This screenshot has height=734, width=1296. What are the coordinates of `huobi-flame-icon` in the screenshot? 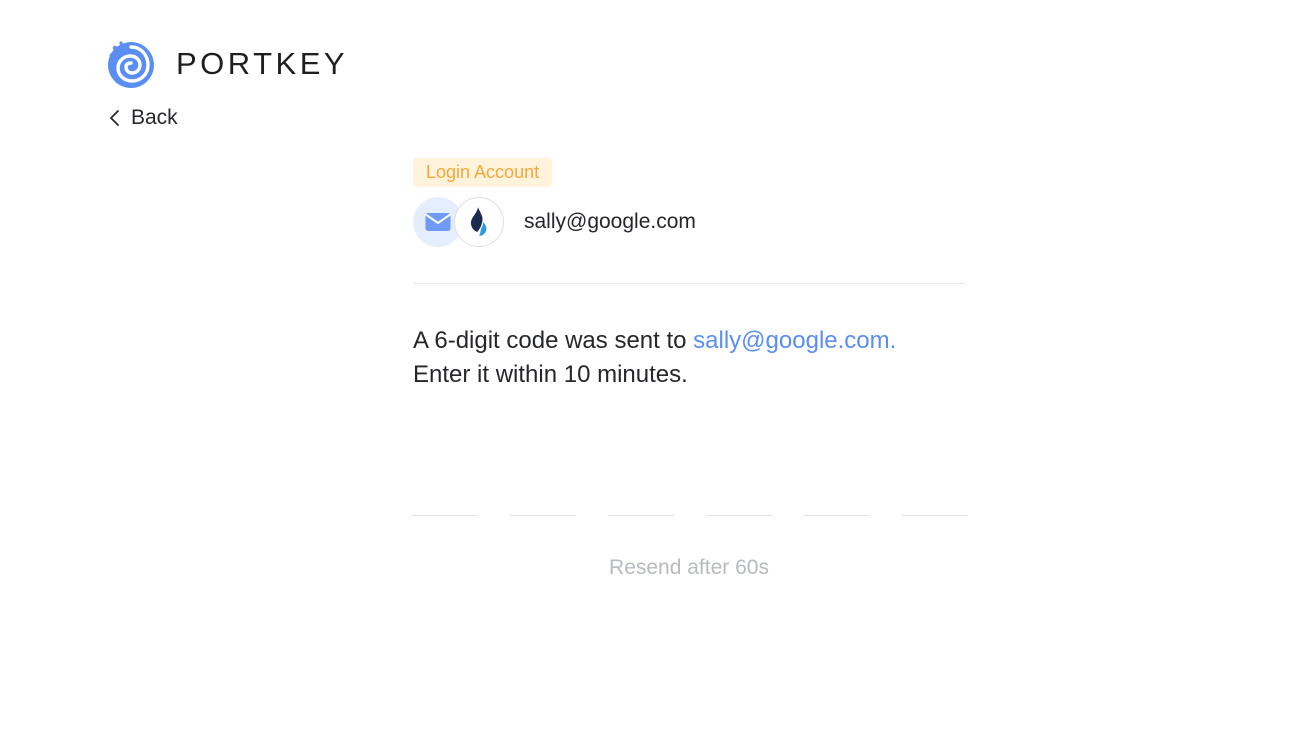 It's located at (479, 222).